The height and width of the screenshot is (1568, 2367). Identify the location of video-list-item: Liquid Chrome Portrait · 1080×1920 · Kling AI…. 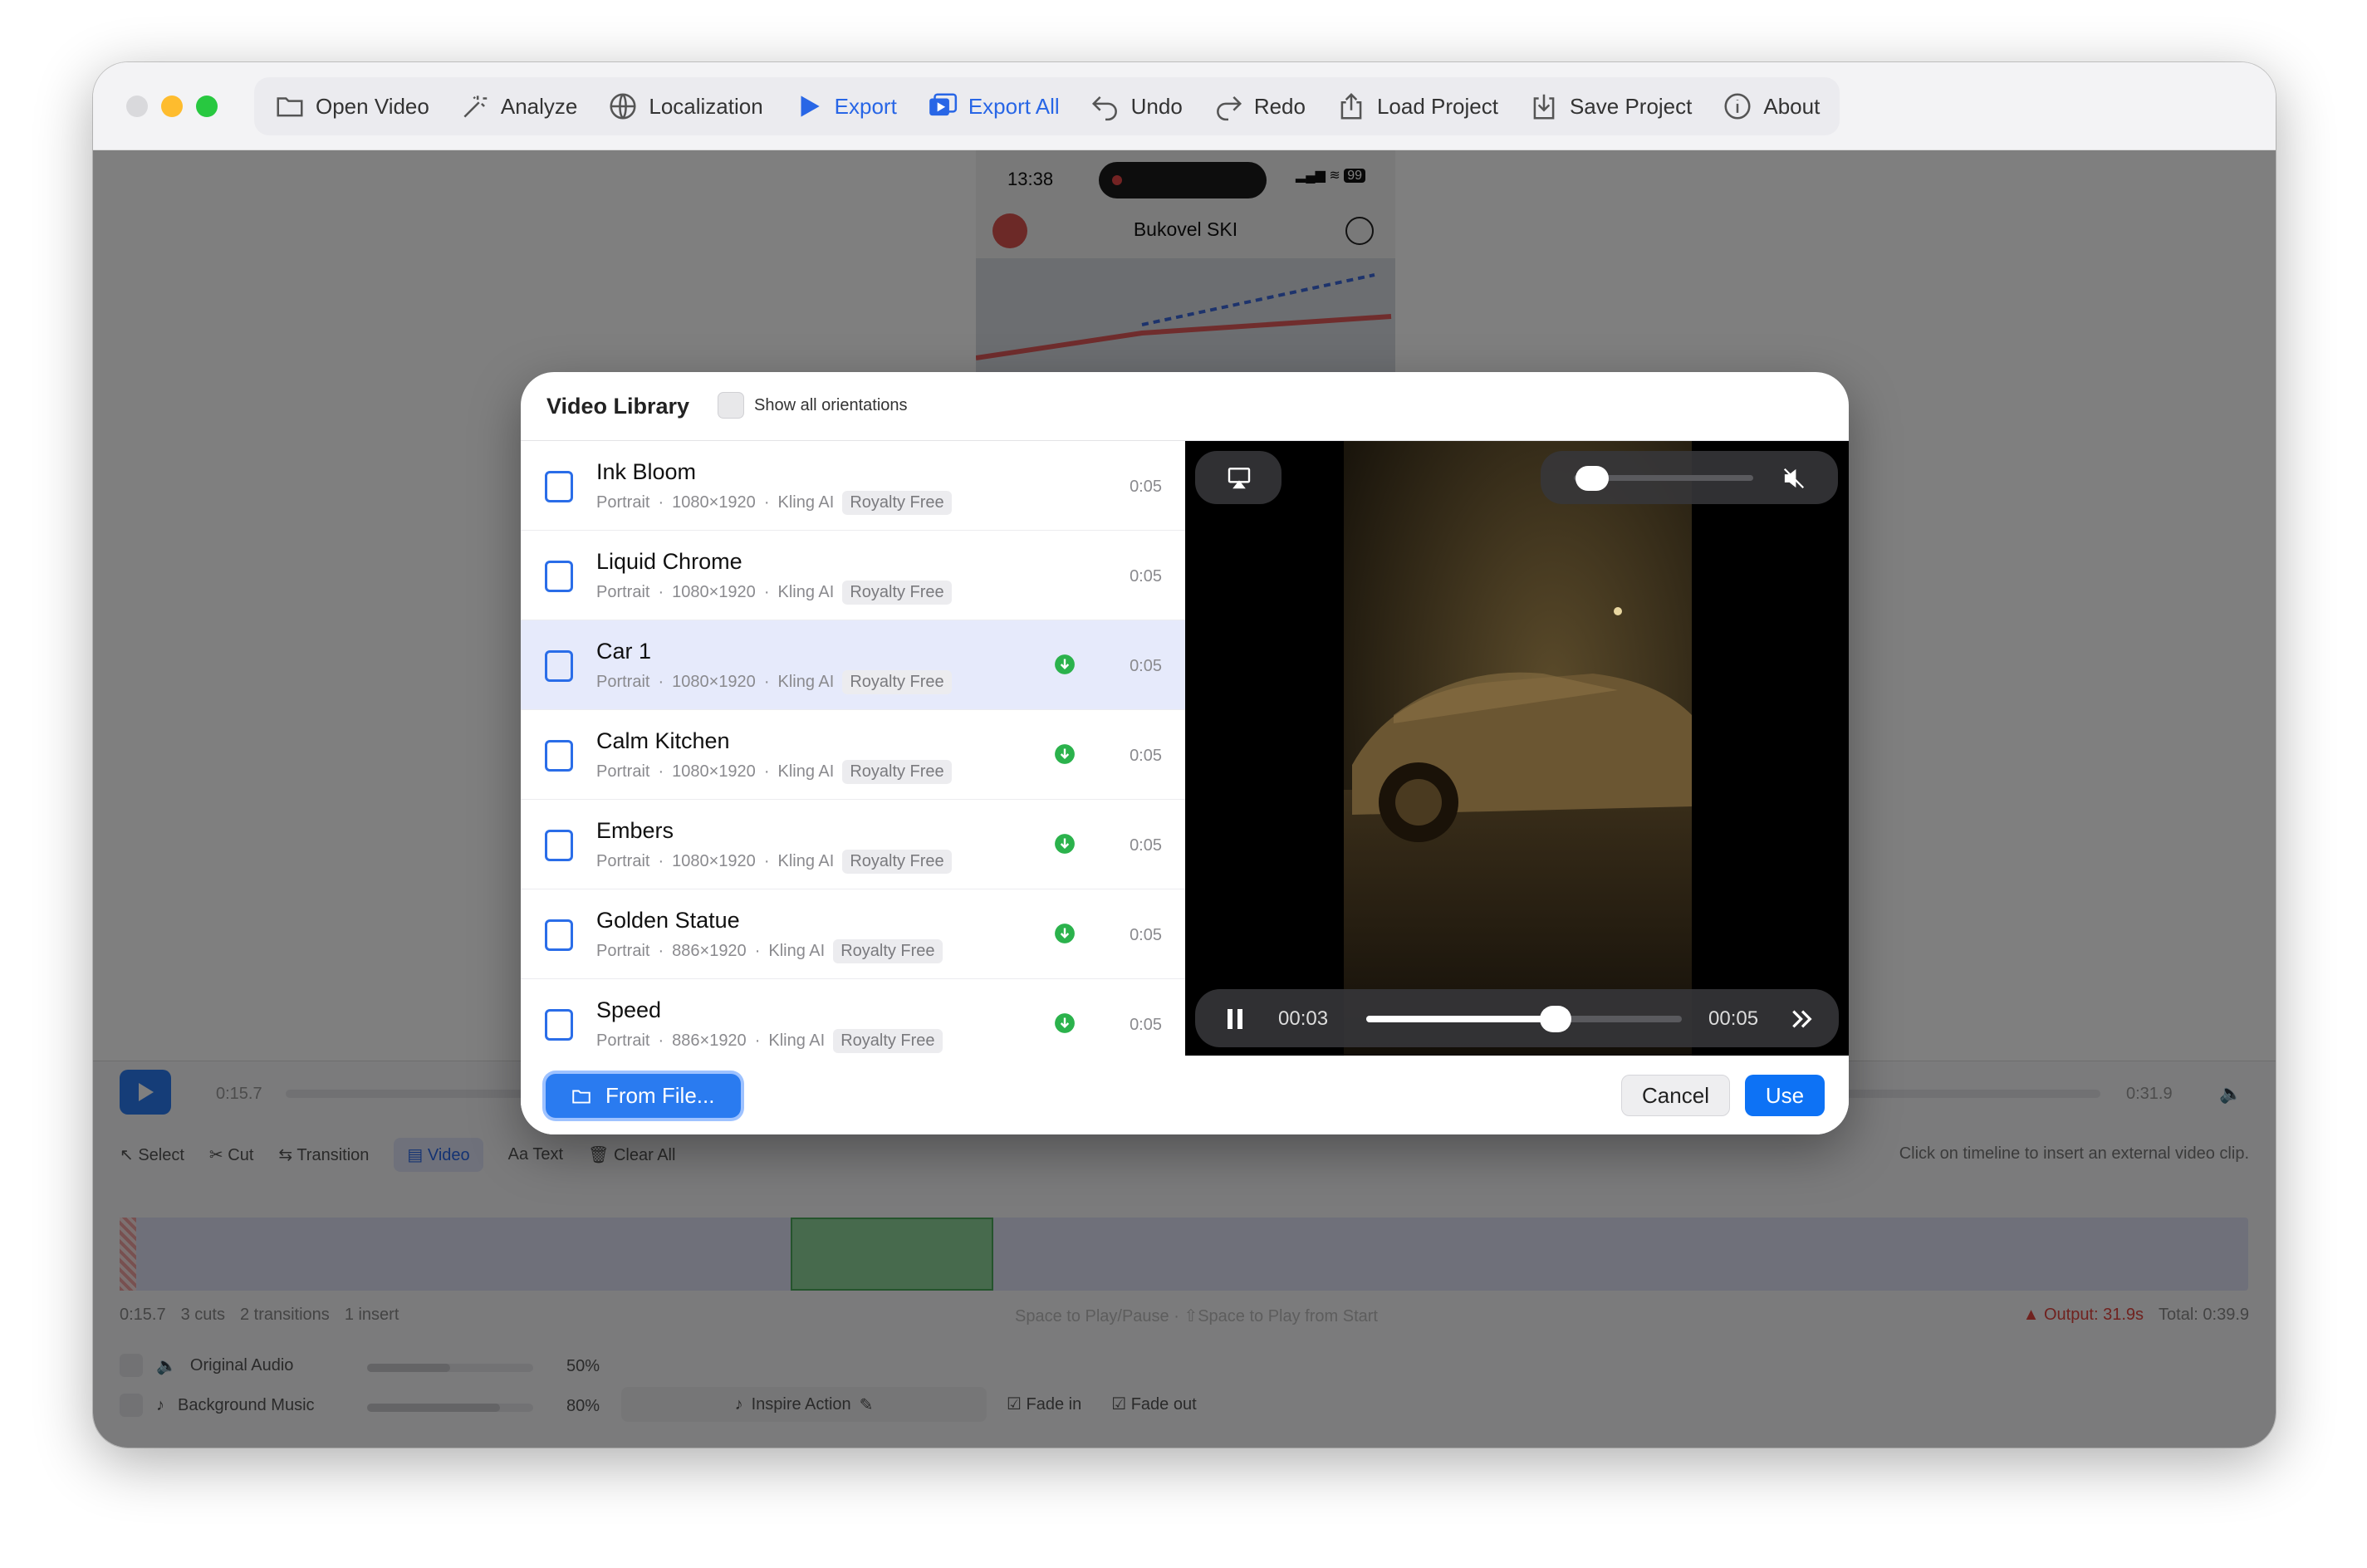
(853, 575).